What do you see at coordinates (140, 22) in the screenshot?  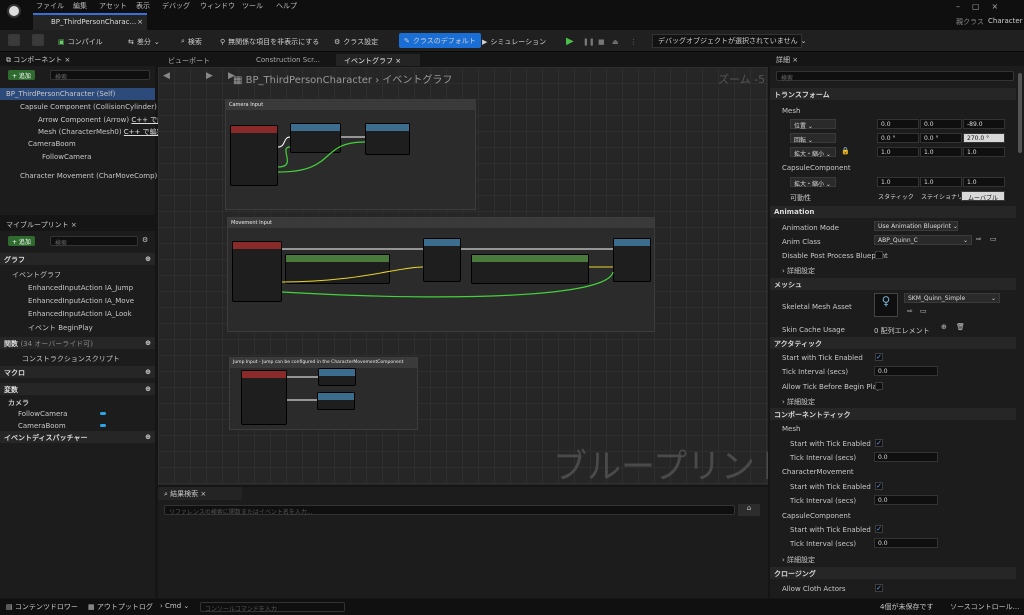 I see `close-tab-icon: ×` at bounding box center [140, 22].